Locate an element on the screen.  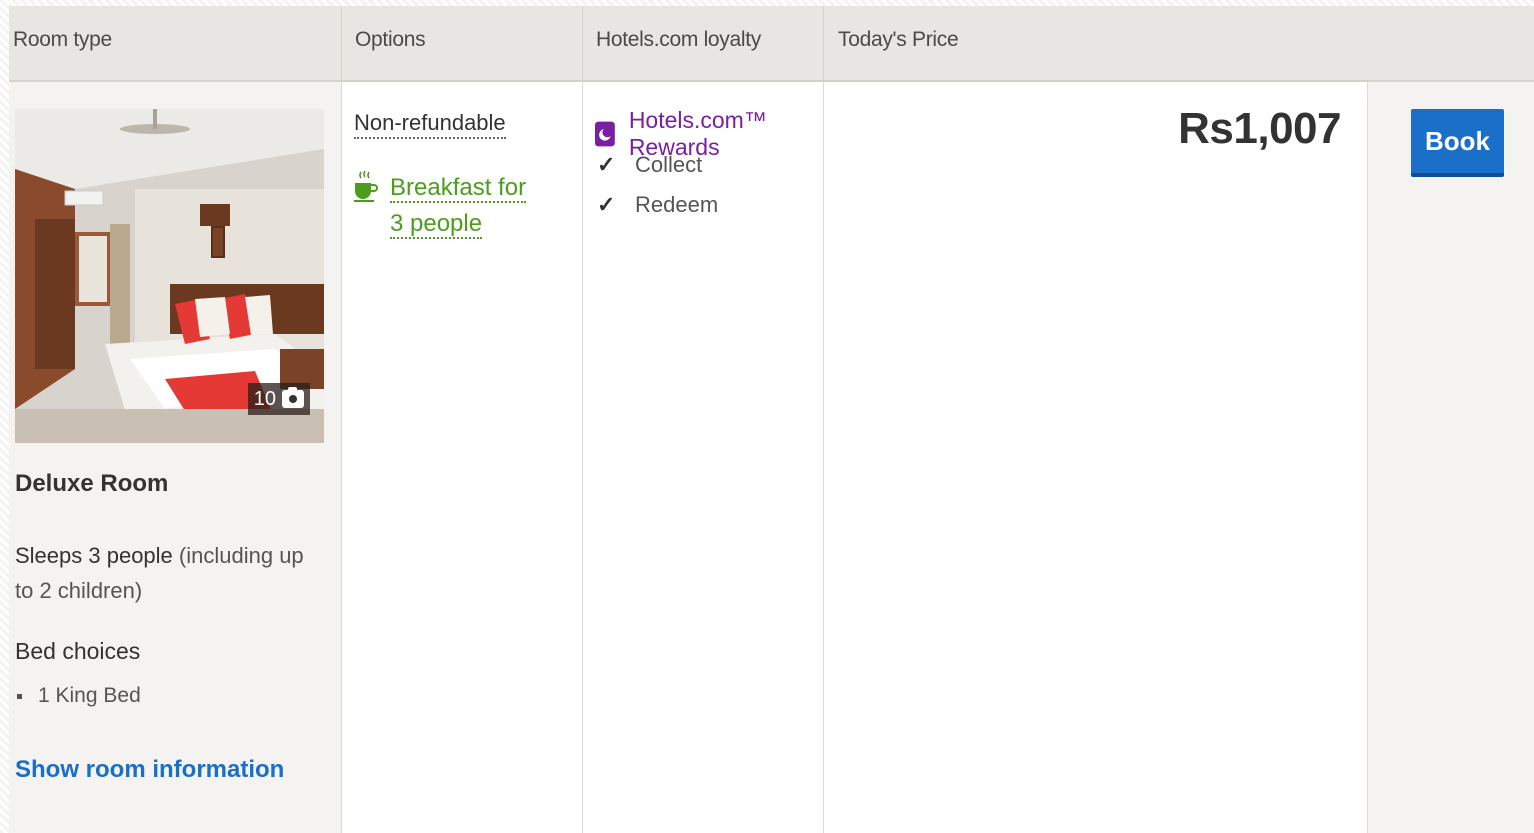
room-name: Deluxe Room is located at coordinates (92, 483).